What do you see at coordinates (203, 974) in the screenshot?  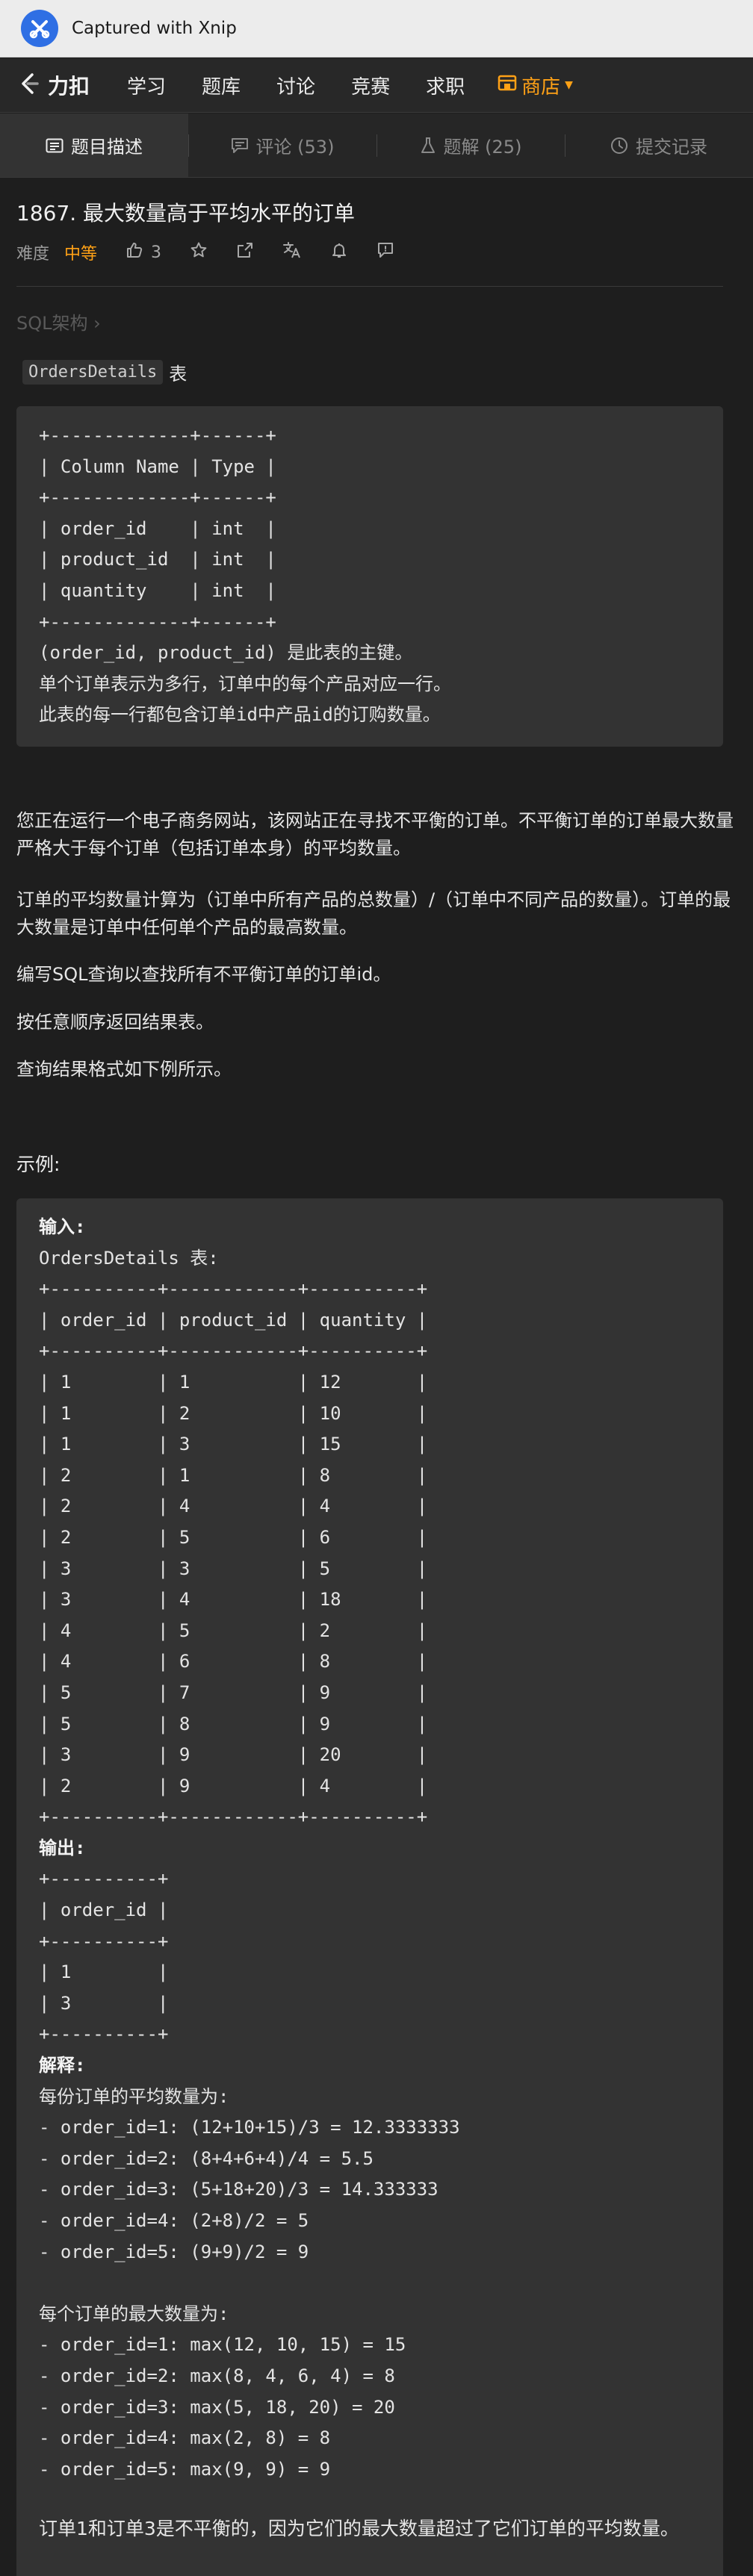 I see `description-paragraph-3: 编写SQL查询以查找所有不平衡订单的订单id。` at bounding box center [203, 974].